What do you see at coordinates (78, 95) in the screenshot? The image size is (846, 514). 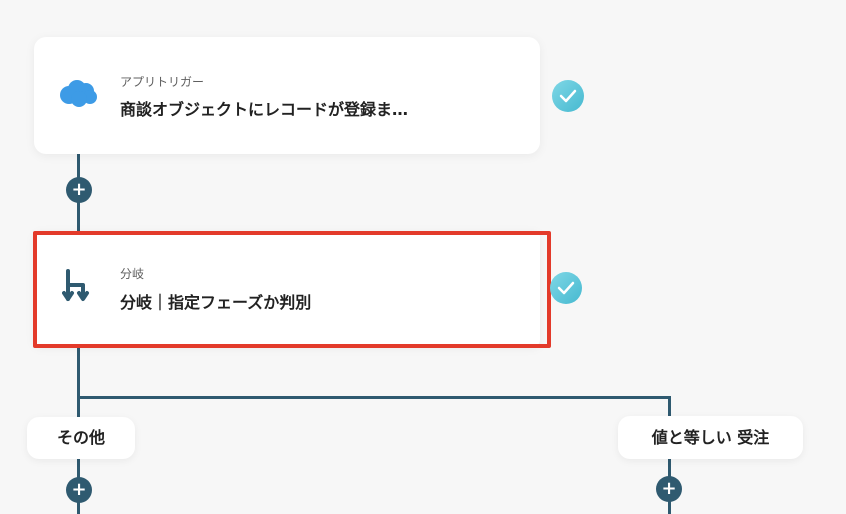 I see `salesforce-cloud-icon` at bounding box center [78, 95].